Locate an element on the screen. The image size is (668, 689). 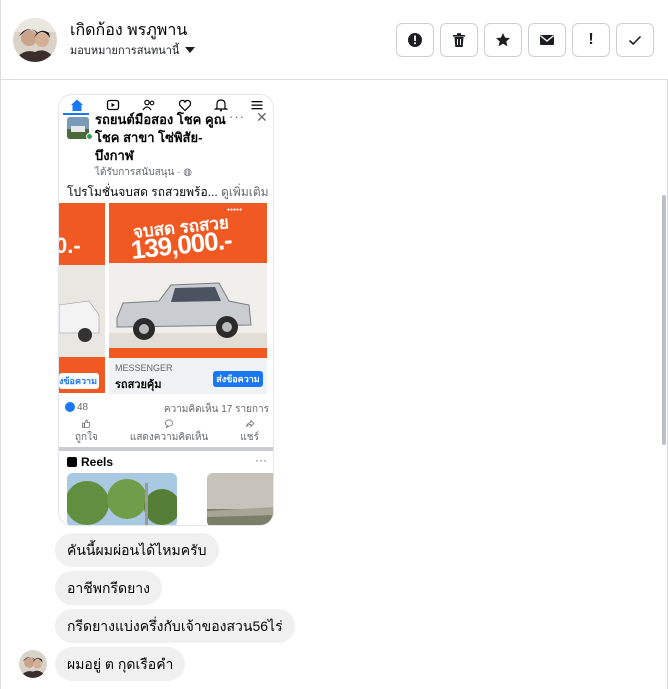
follow-up-button: ! is located at coordinates (591, 40).